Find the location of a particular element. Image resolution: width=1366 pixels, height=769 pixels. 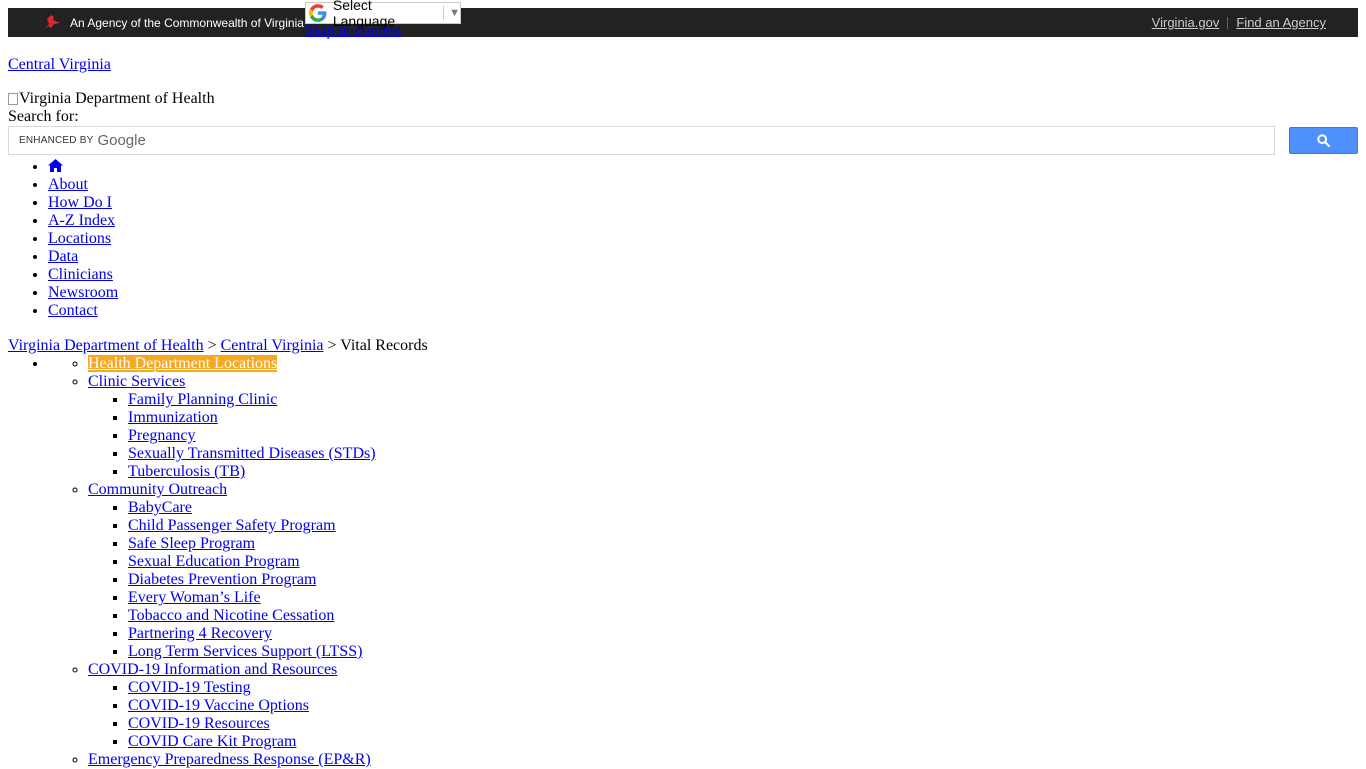

search-input: ENHANCED BY Google is located at coordinates (641, 140).